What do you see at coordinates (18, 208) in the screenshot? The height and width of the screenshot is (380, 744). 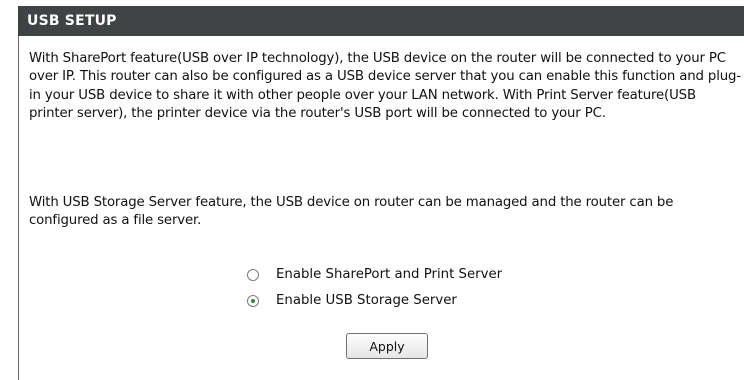 I see `panel-left-border` at bounding box center [18, 208].